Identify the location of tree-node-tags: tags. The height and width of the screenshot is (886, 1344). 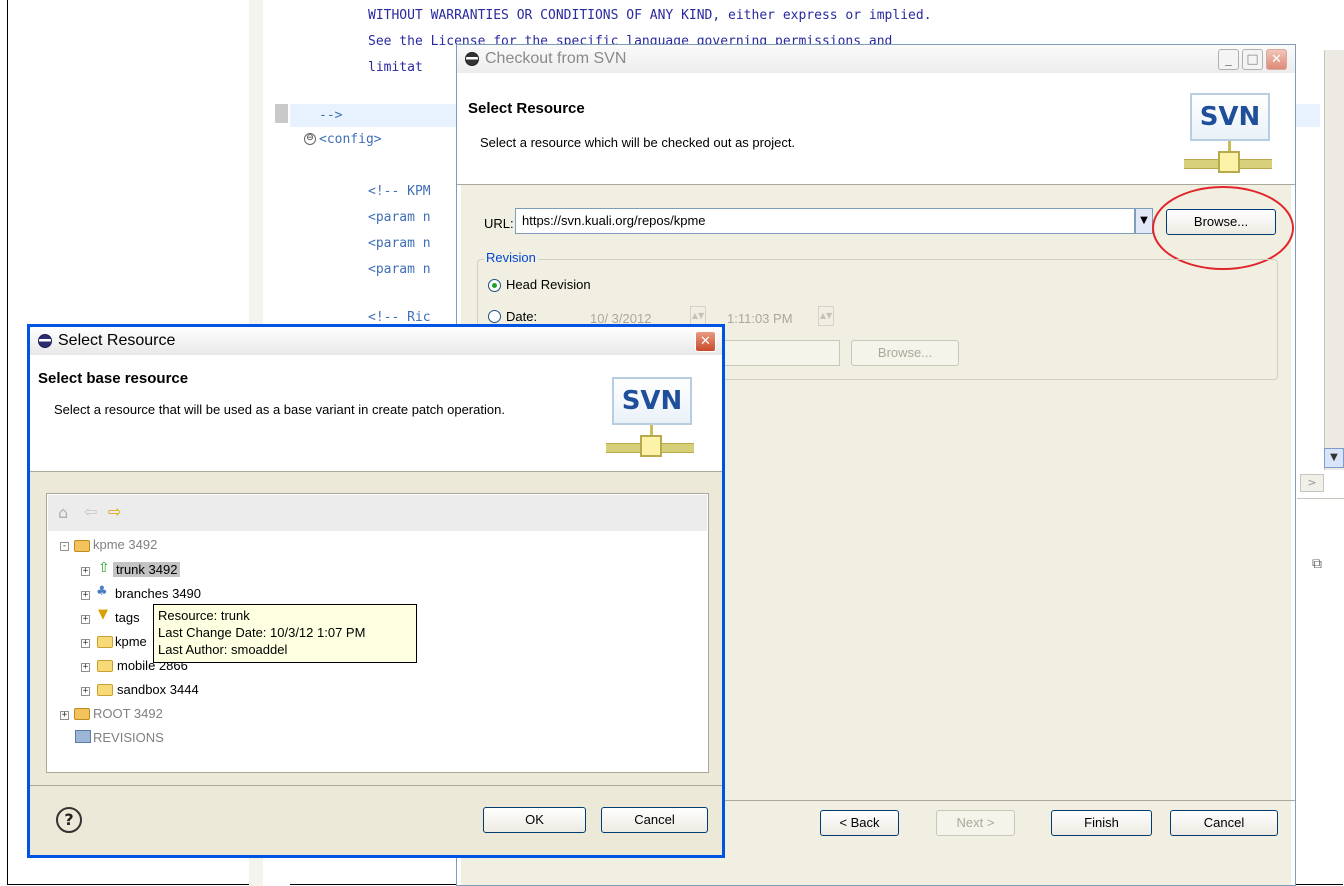
(127, 618).